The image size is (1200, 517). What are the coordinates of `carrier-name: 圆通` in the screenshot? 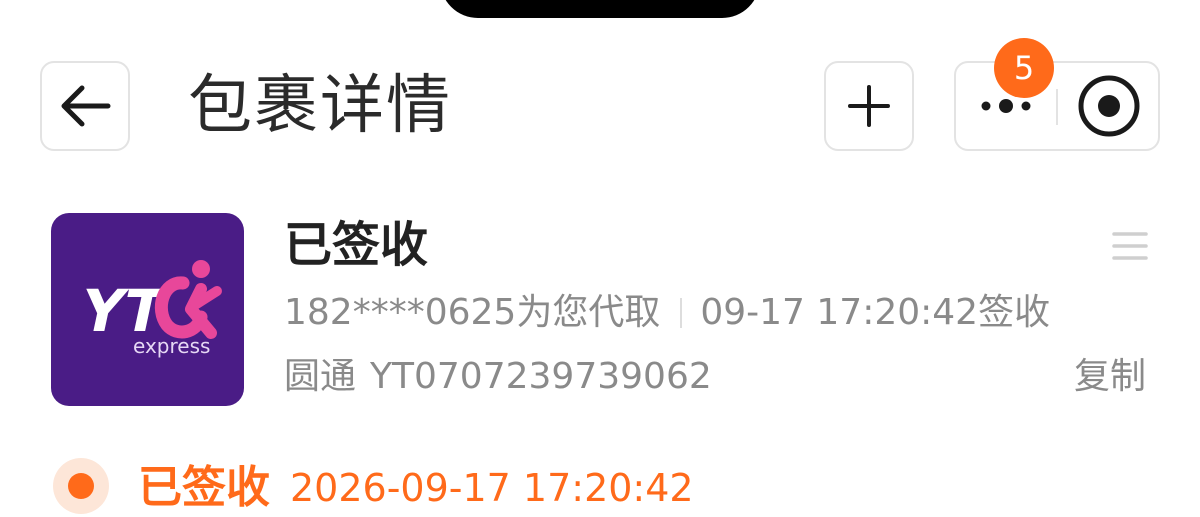 It's located at (320, 376).